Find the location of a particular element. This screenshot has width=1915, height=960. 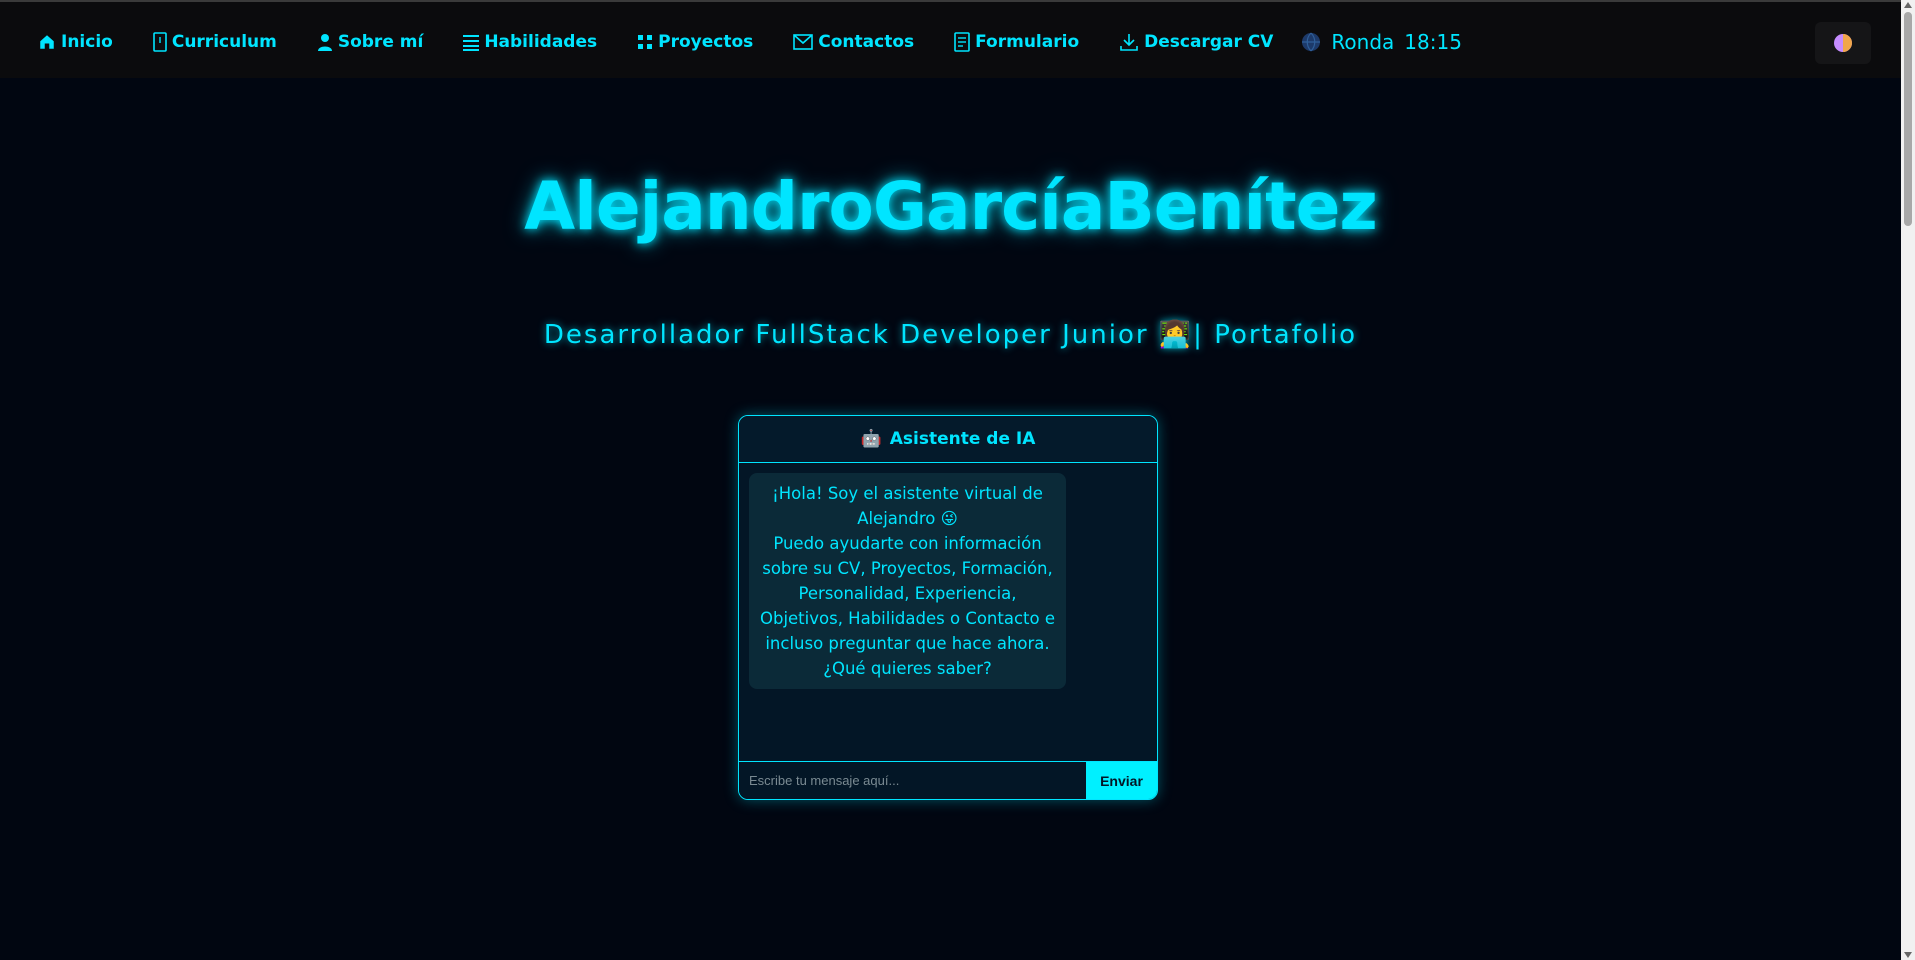

nav-item-formulario: Formulario is located at coordinates (1016, 42).